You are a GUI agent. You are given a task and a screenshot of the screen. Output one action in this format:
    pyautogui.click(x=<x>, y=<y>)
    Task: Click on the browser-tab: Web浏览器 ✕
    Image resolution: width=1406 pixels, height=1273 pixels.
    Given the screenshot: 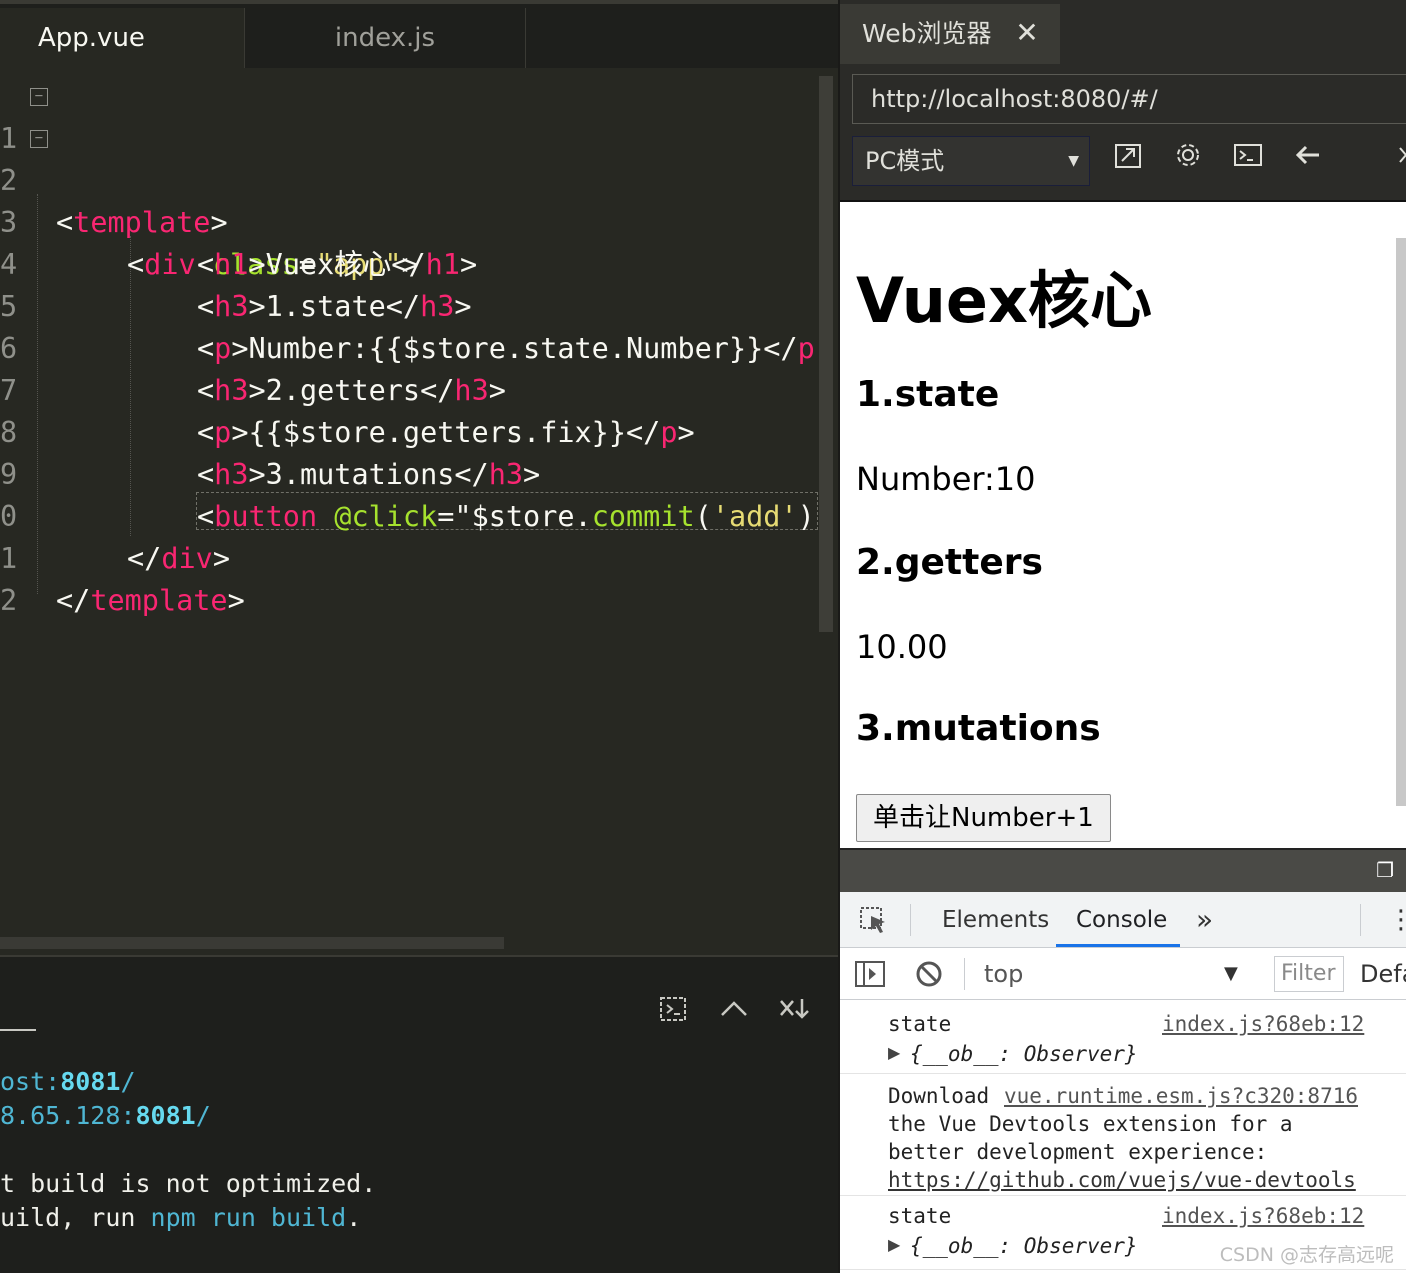 What is the action you would take?
    pyautogui.click(x=950, y=34)
    